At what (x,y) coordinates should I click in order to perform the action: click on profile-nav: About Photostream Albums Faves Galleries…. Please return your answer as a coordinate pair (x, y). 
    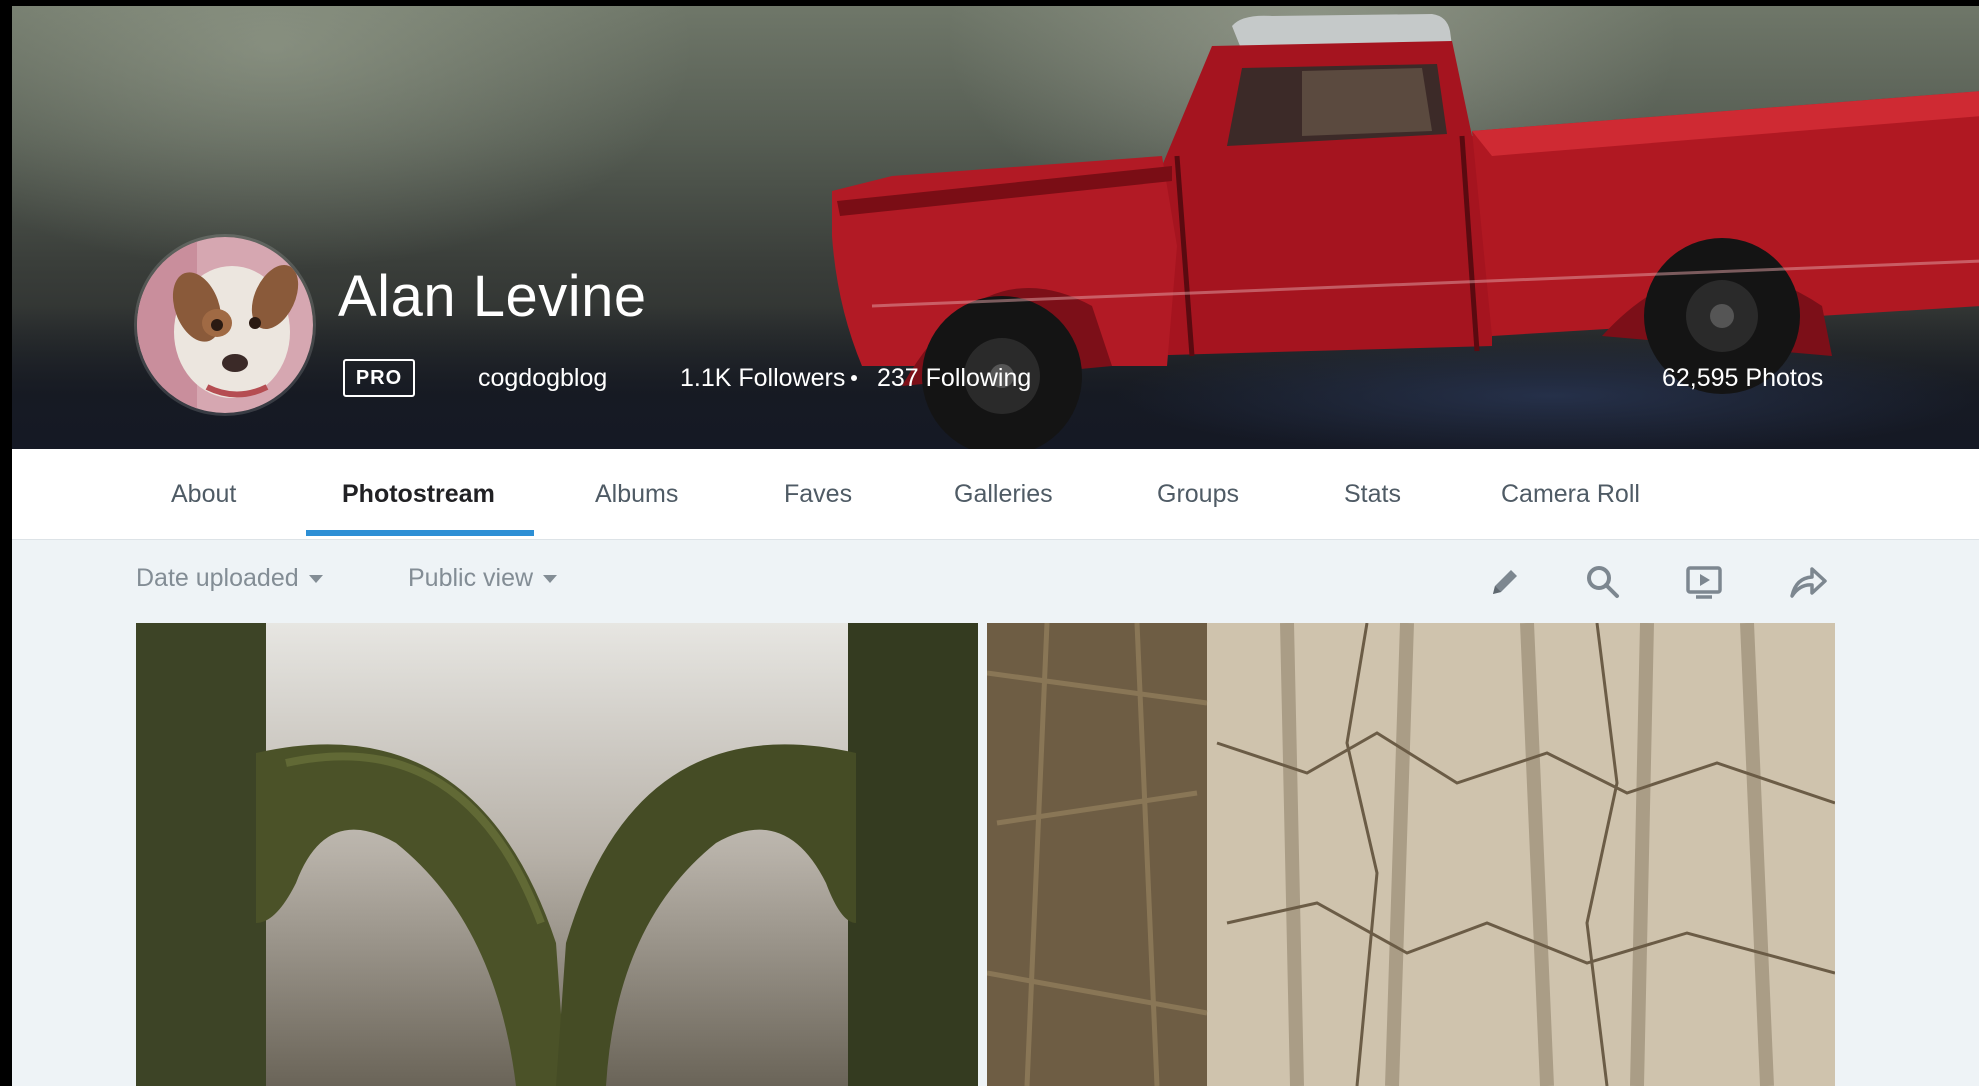
    Looking at the image, I should click on (995, 494).